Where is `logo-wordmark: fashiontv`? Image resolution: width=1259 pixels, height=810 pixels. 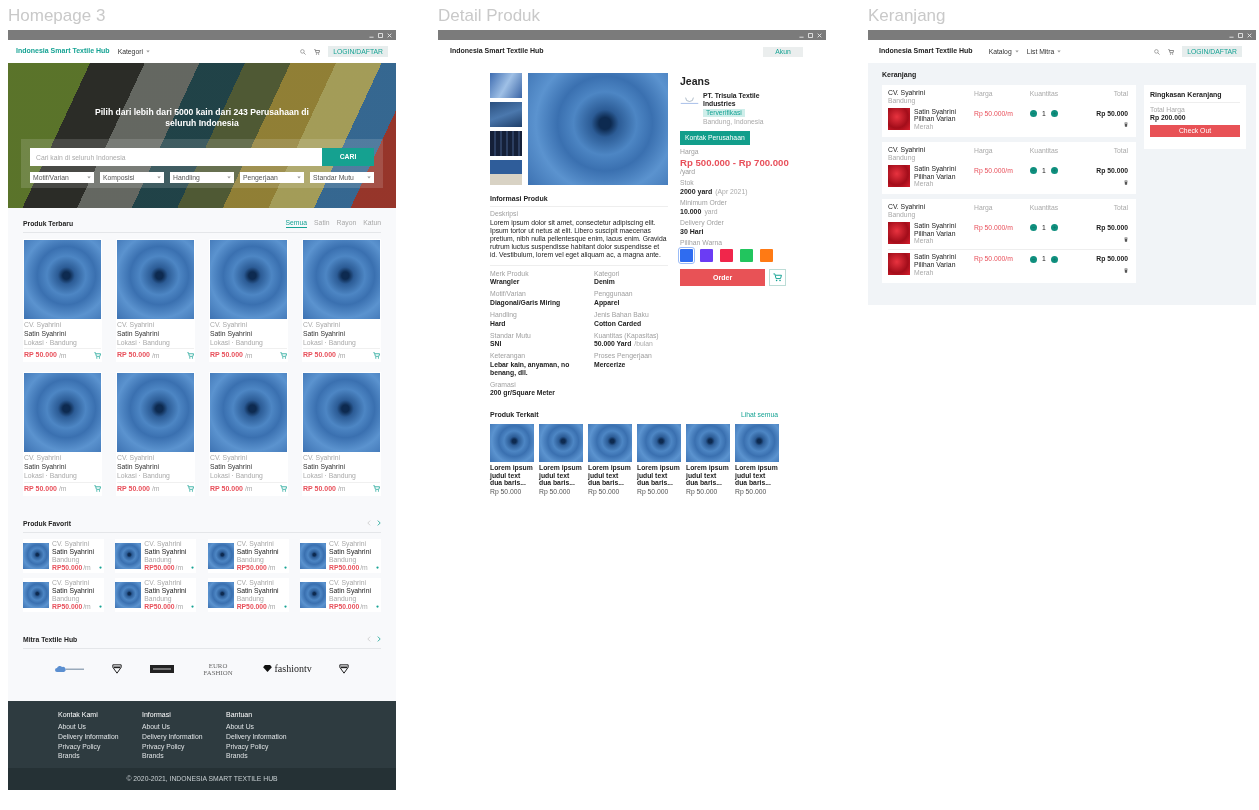 logo-wordmark: fashiontv is located at coordinates (293, 669).